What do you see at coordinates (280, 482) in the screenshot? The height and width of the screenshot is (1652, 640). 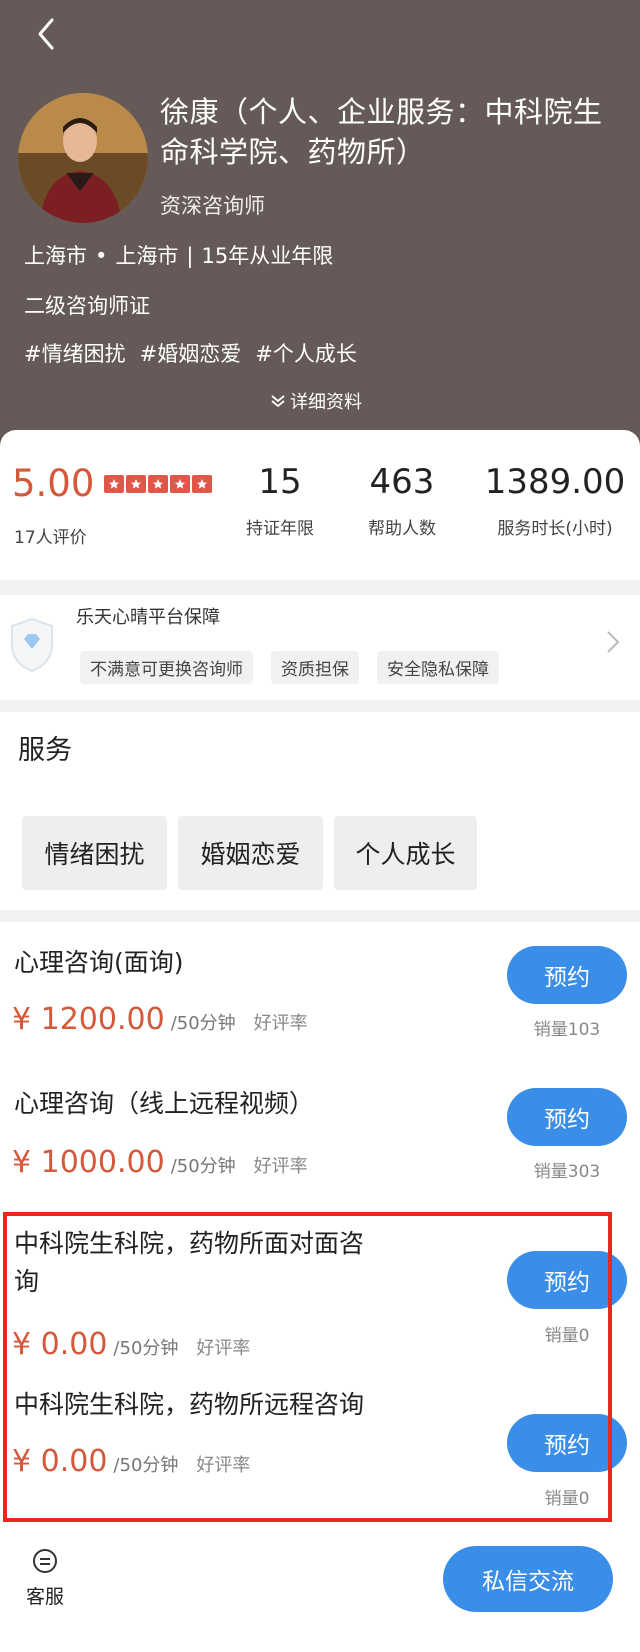 I see `stat-value: 15` at bounding box center [280, 482].